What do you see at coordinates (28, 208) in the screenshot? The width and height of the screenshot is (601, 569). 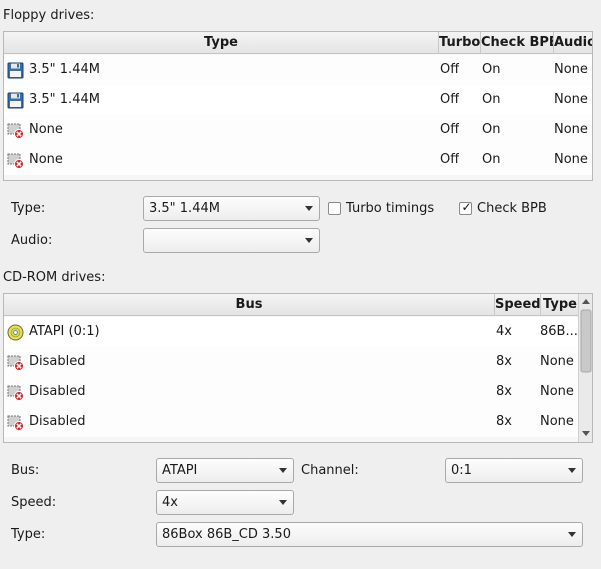 I see `floppy-type-label: Type:` at bounding box center [28, 208].